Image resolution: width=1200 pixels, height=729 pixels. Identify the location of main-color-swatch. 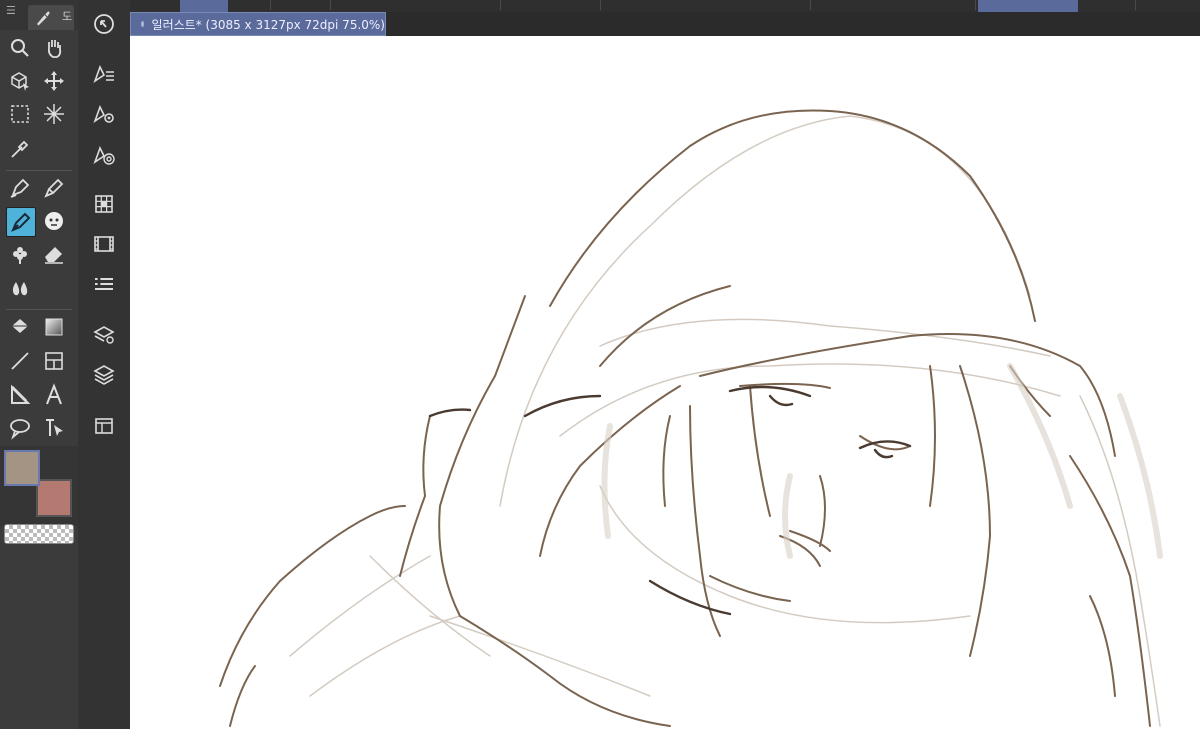
(22, 468).